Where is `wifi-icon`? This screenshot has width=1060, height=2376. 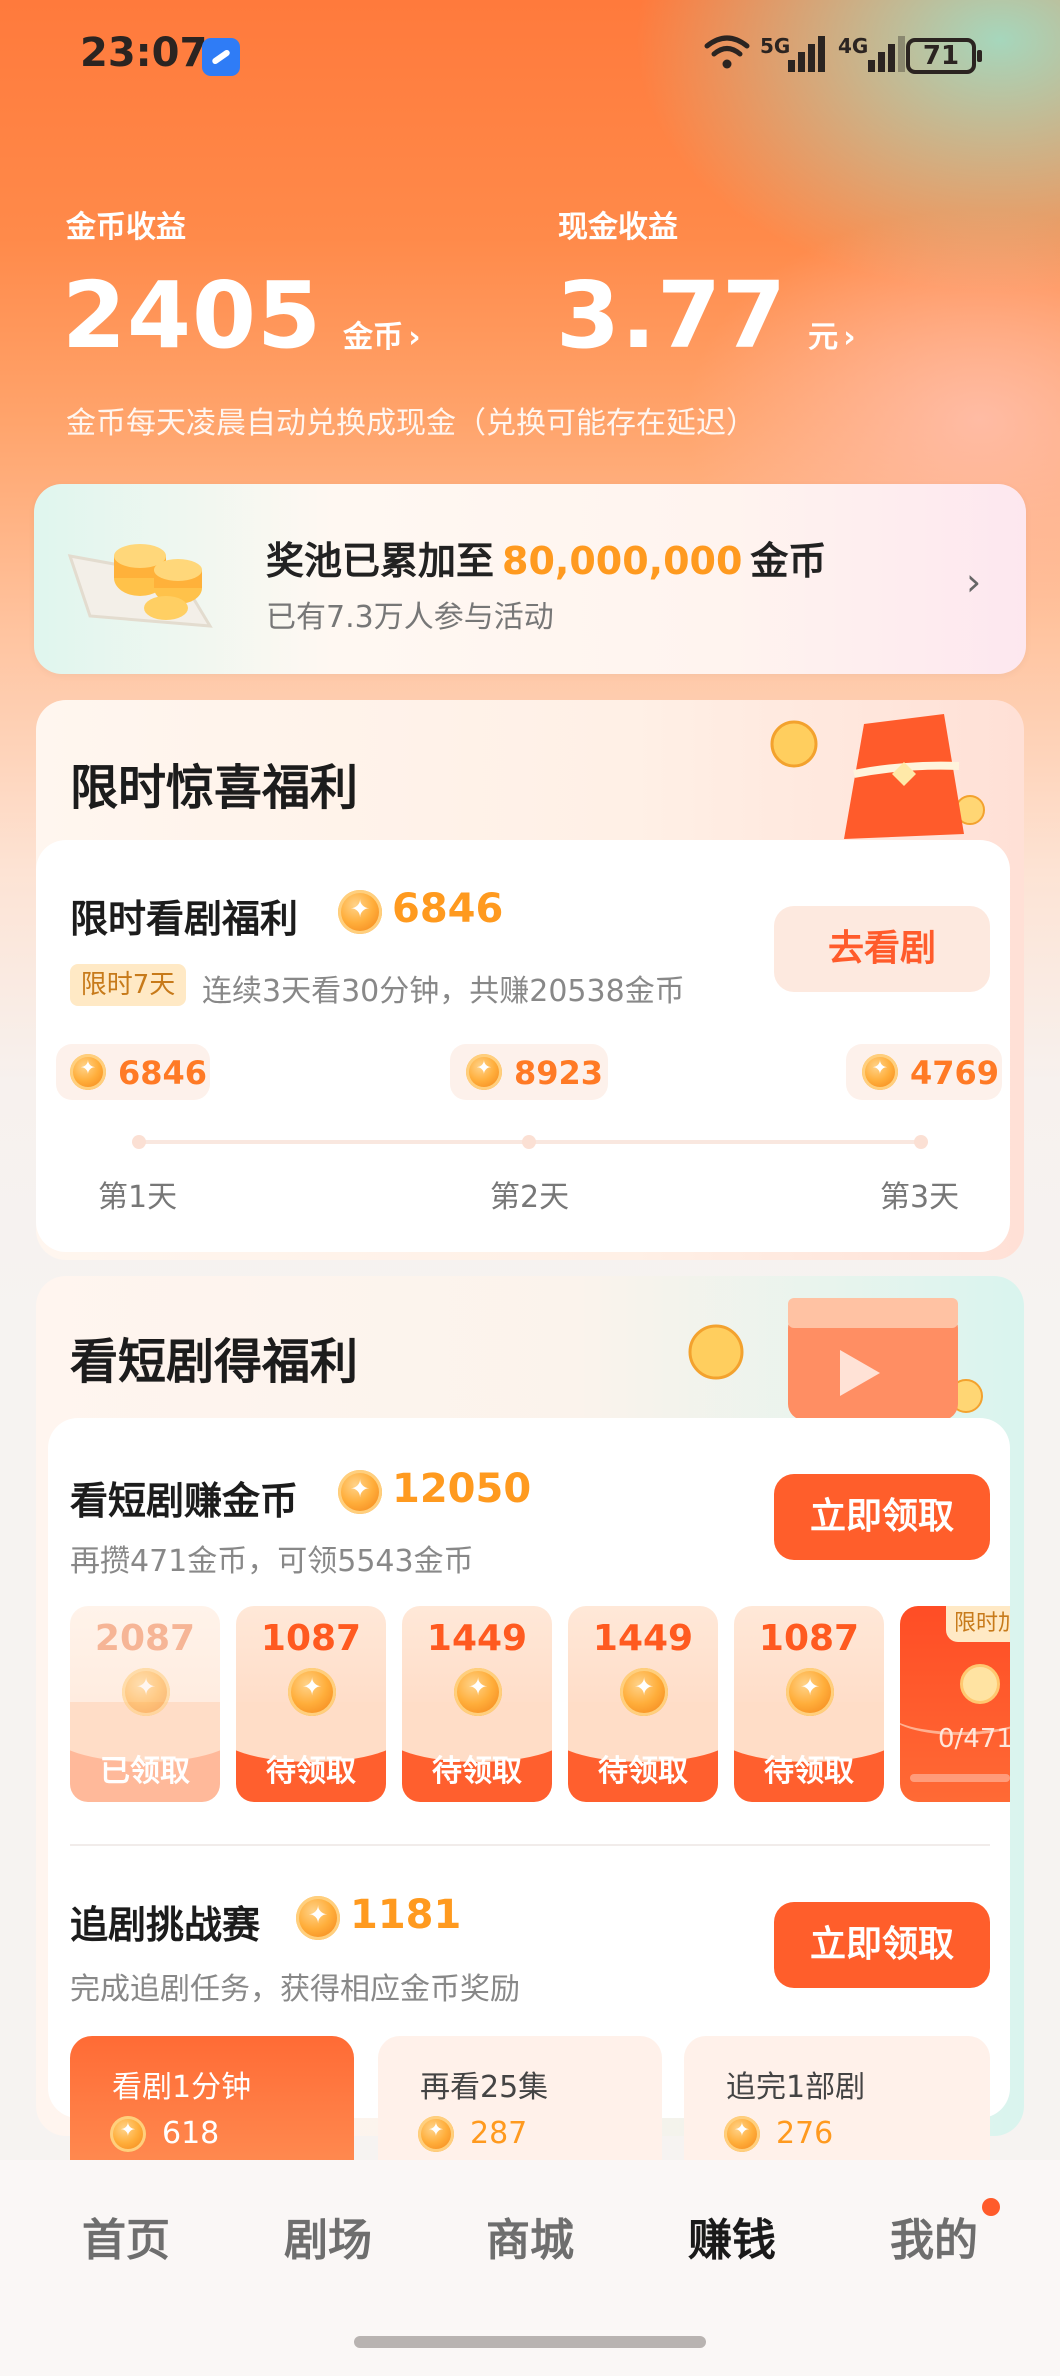
wifi-icon is located at coordinates (727, 52).